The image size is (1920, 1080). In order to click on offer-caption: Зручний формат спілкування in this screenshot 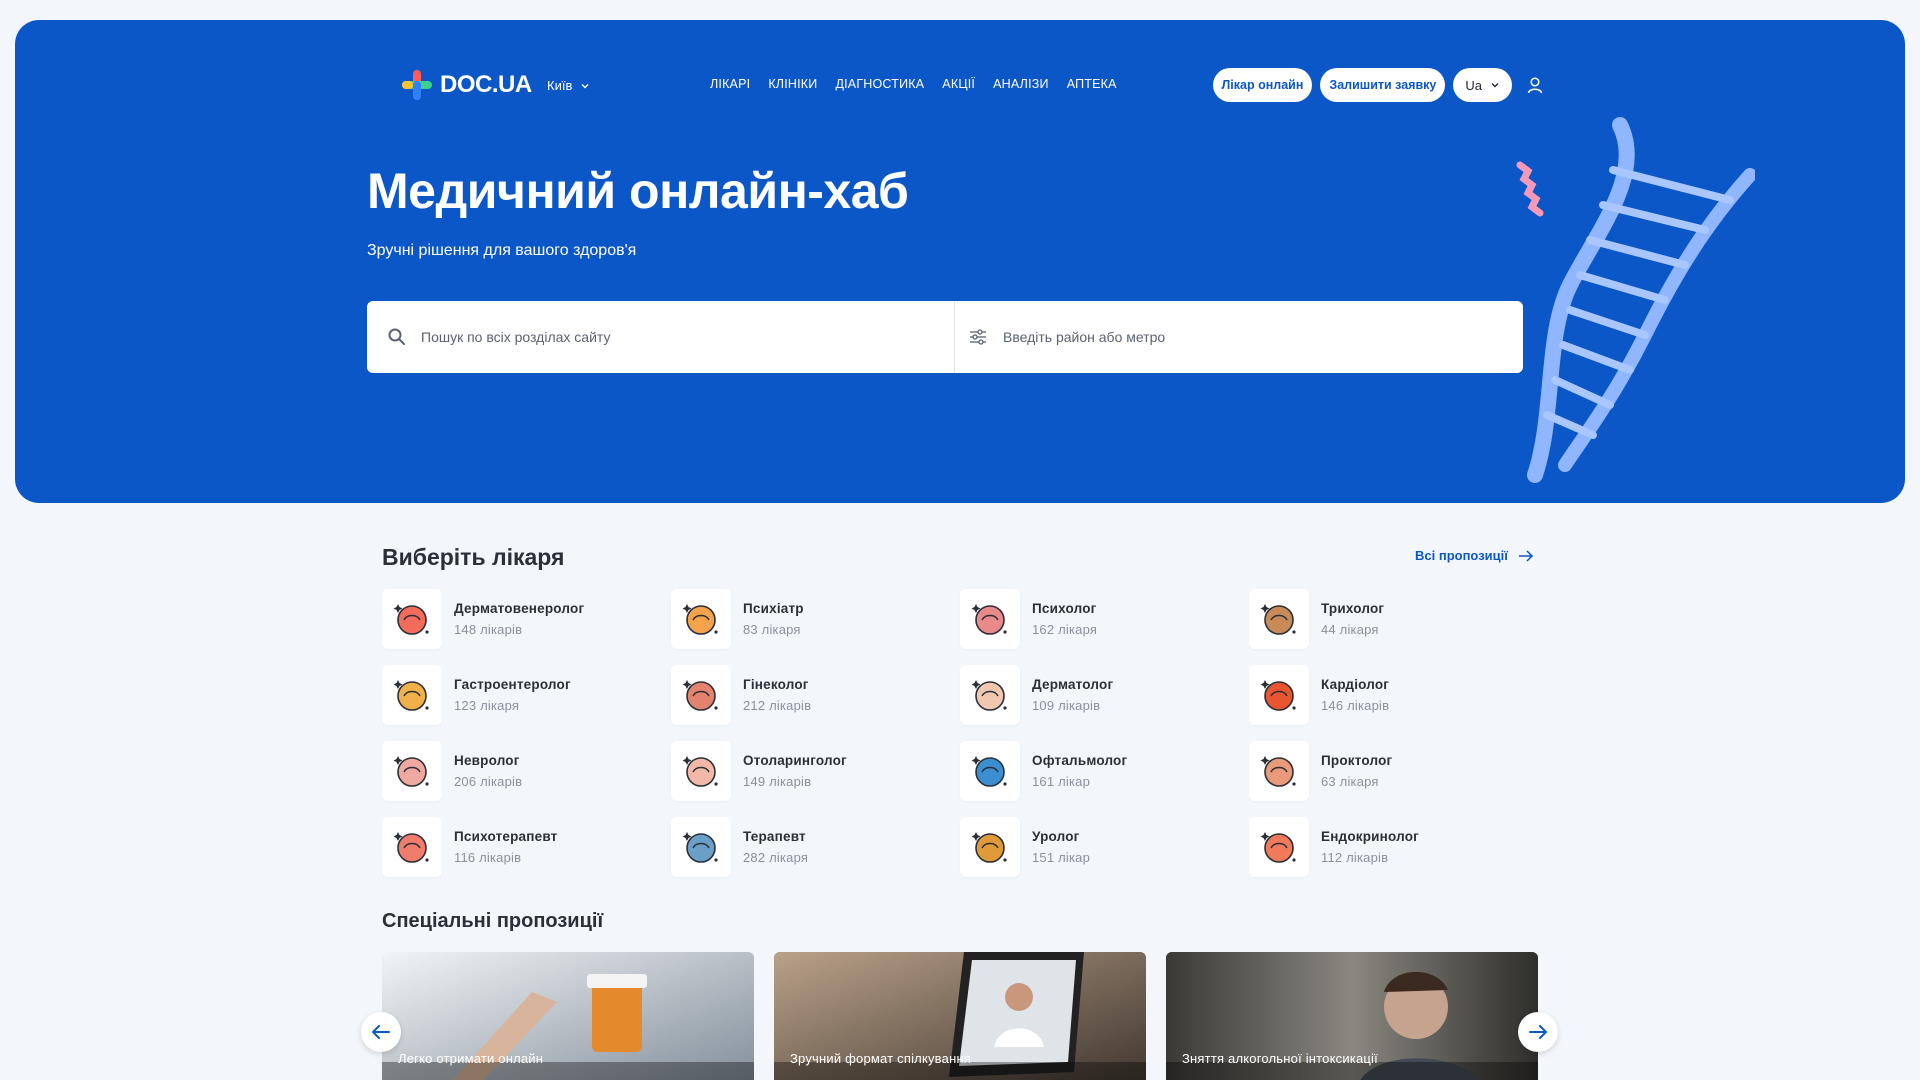, I will do `click(881, 1058)`.